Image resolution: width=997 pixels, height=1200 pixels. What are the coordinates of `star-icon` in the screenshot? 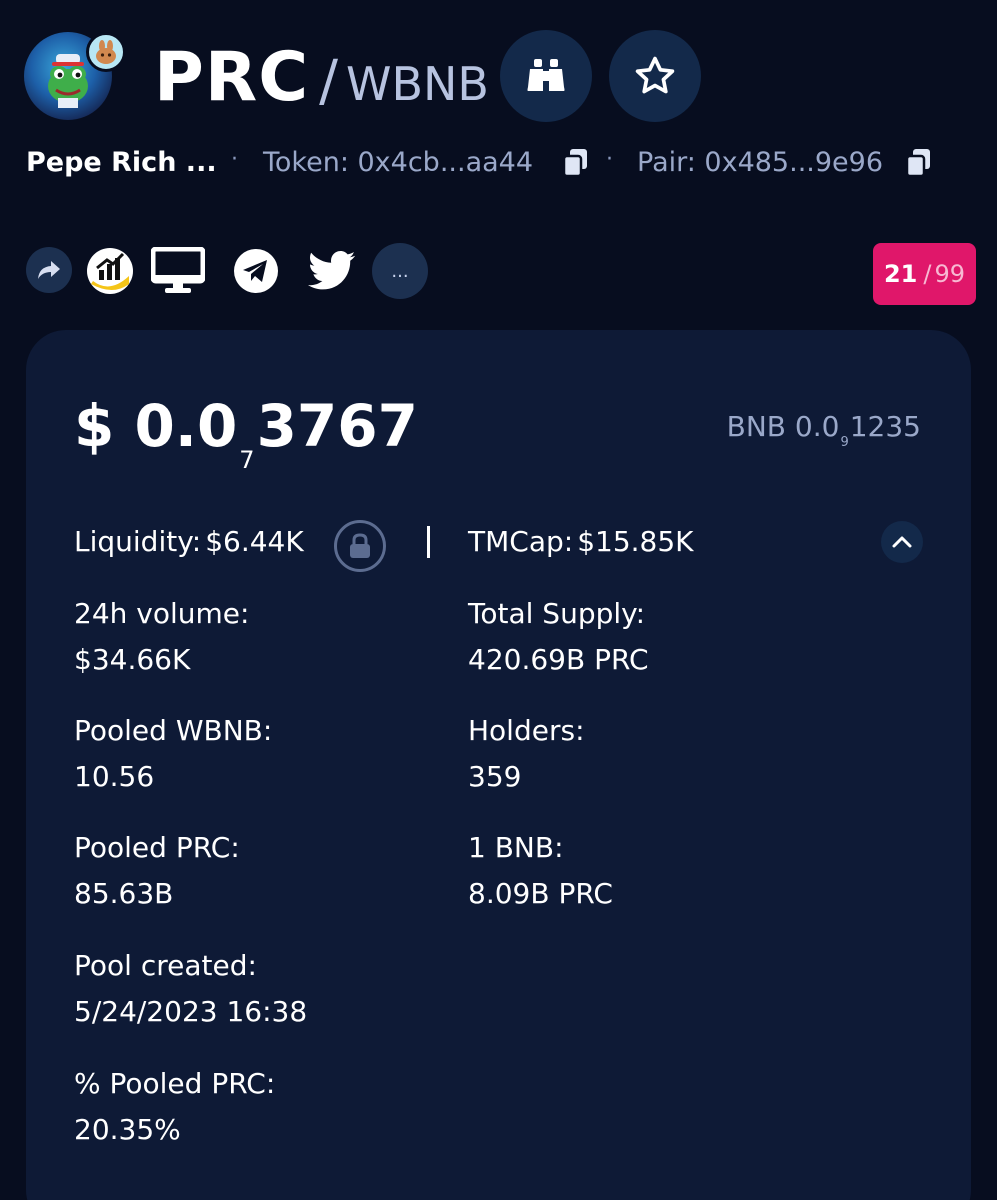 It's located at (655, 75).